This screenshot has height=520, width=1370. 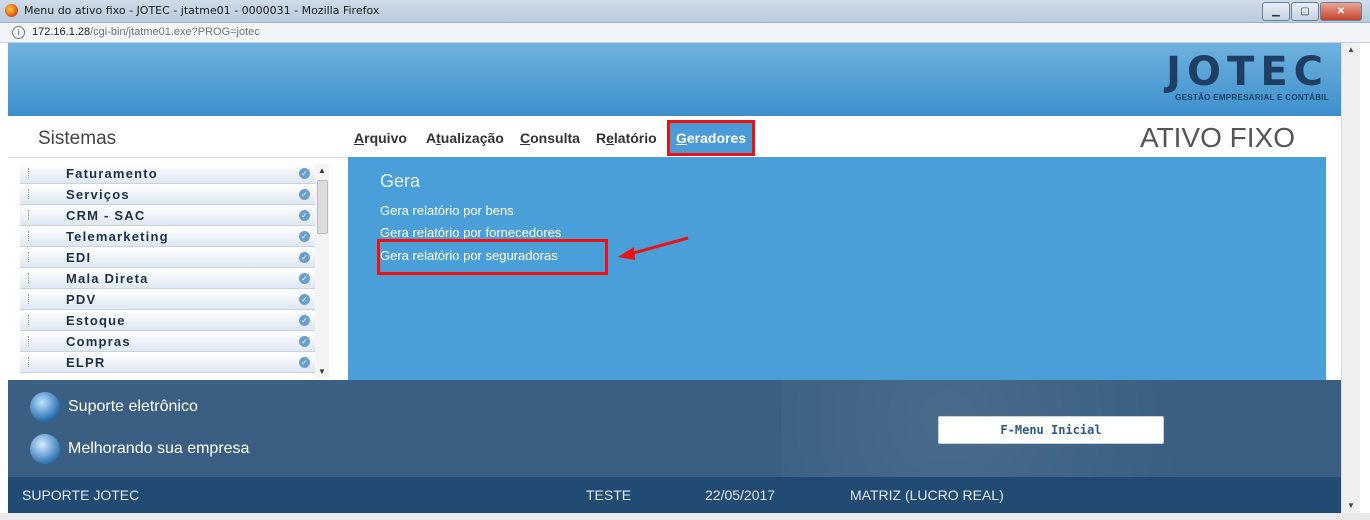 What do you see at coordinates (79, 257) in the screenshot?
I see `sidebar-item-label: EDI` at bounding box center [79, 257].